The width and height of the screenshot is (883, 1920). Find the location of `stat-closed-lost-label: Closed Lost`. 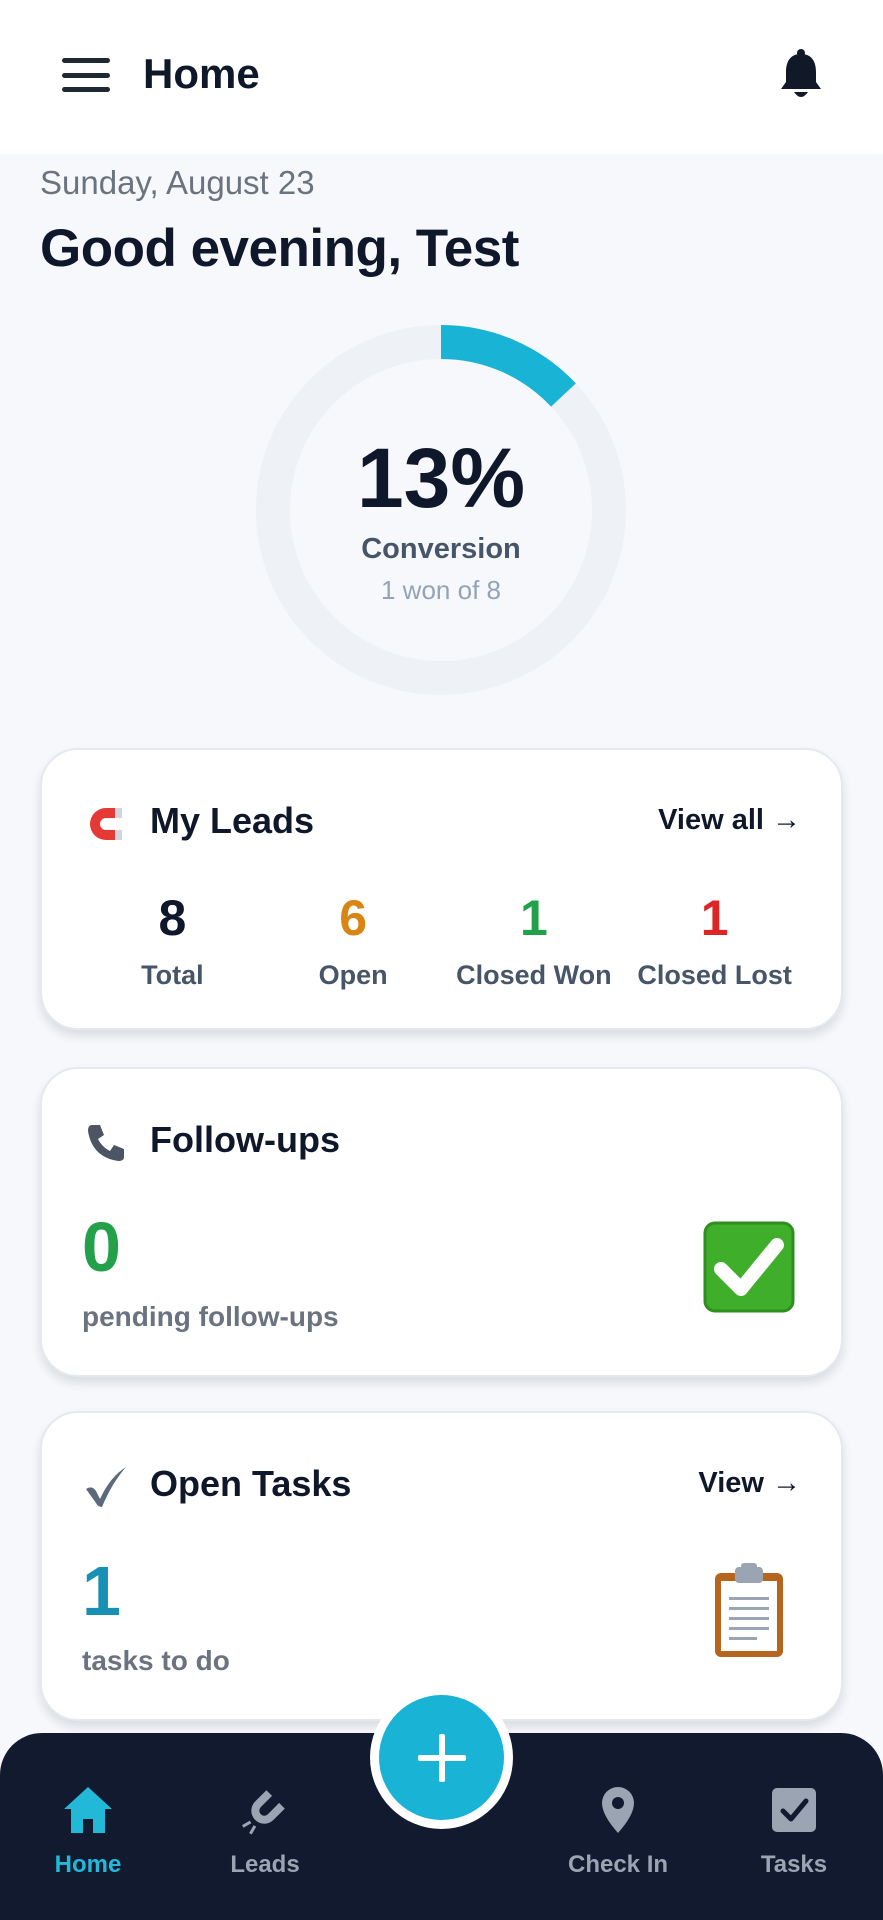

stat-closed-lost-label: Closed Lost is located at coordinates (714, 975).